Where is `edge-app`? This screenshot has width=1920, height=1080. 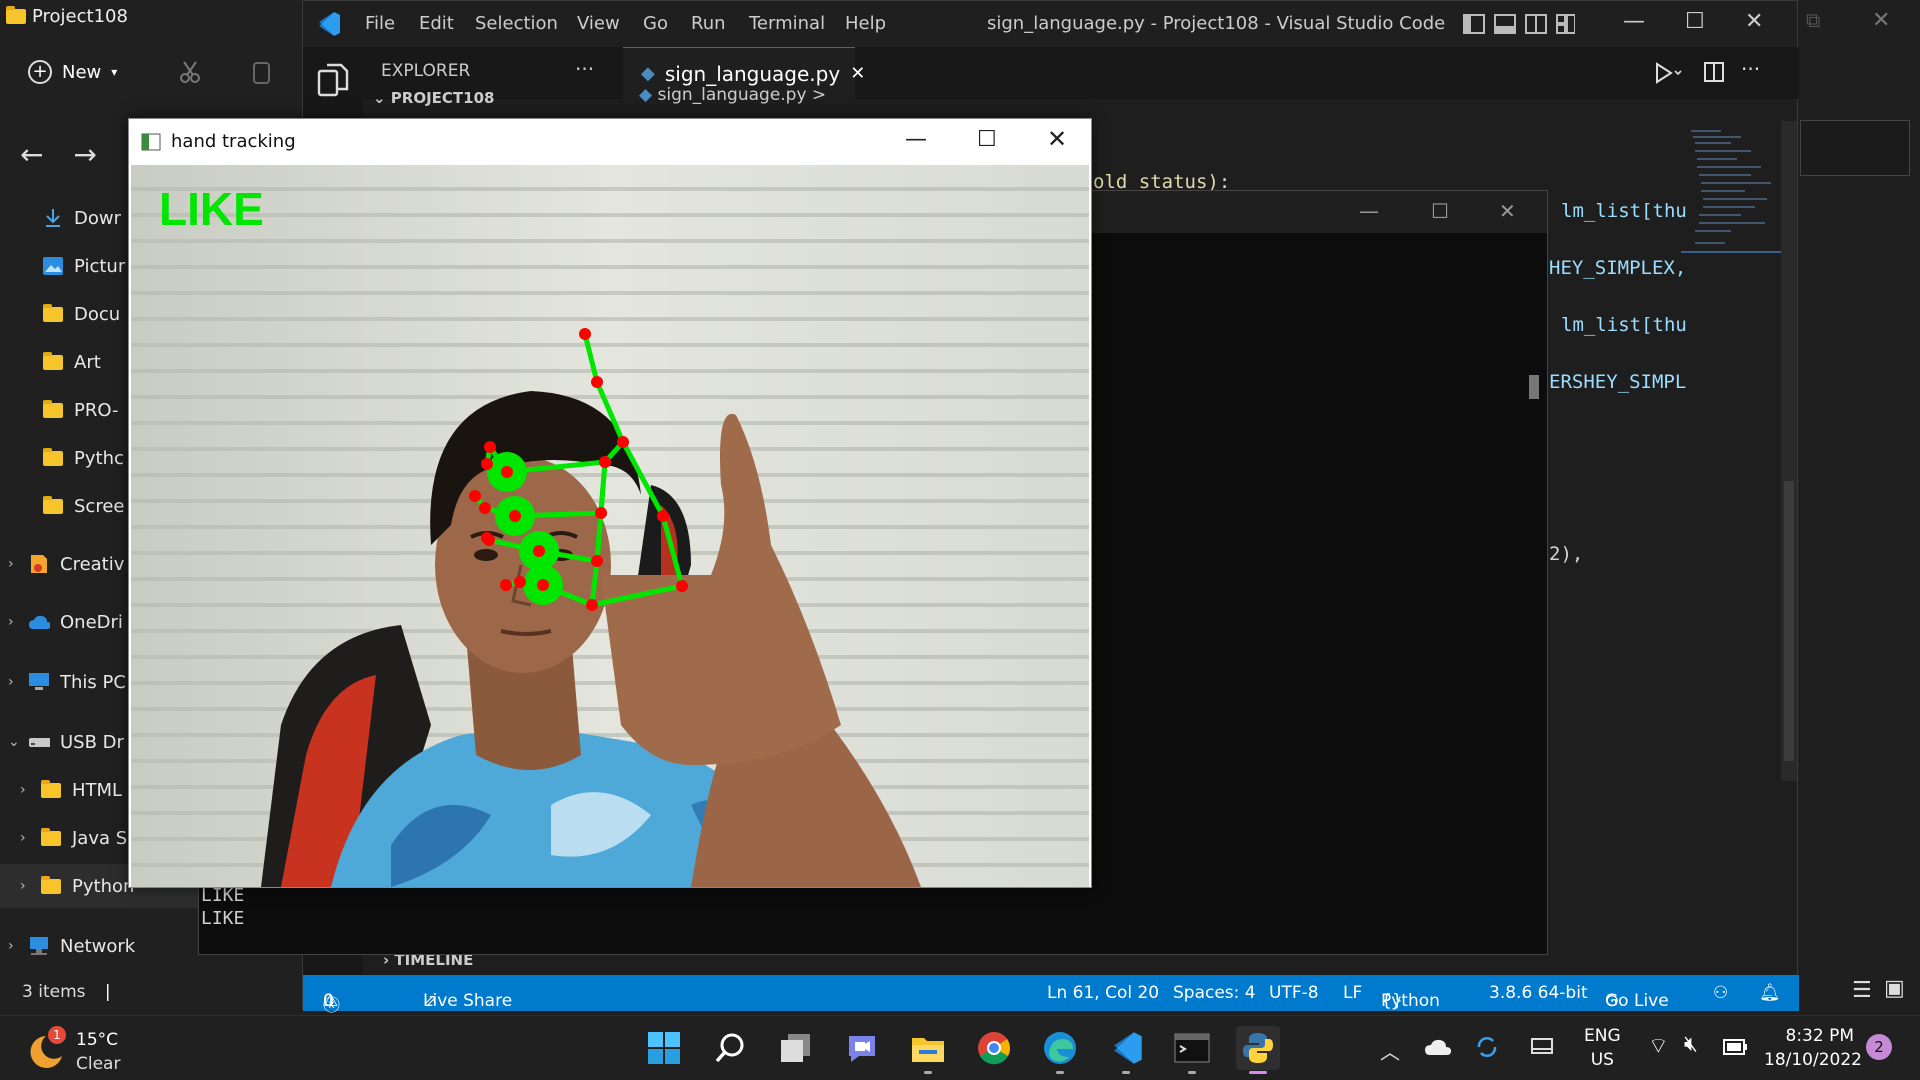
edge-app is located at coordinates (1060, 1050).